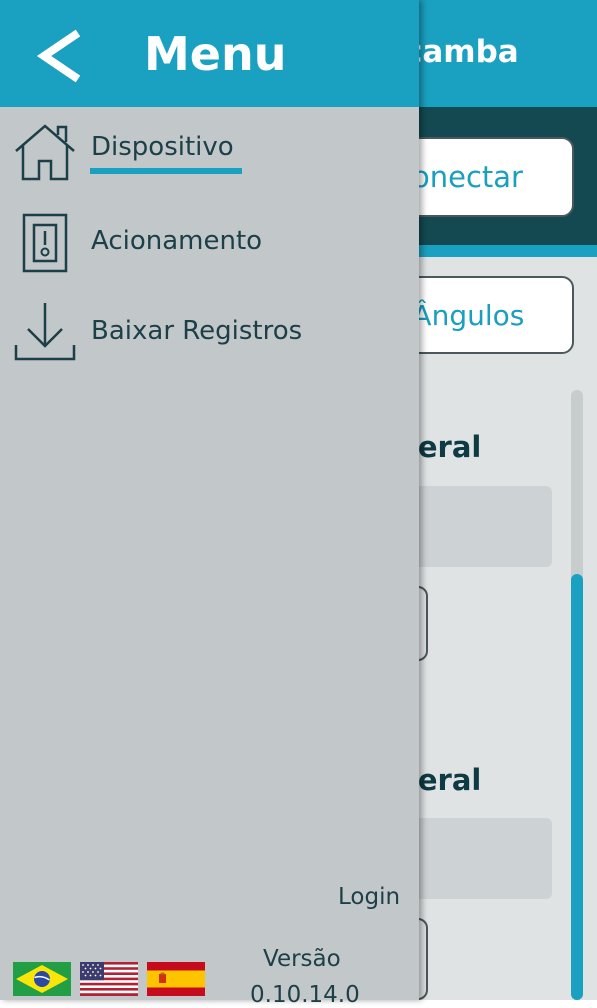 The image size is (597, 1008). I want to click on brazil-flag-icon, so click(42, 979).